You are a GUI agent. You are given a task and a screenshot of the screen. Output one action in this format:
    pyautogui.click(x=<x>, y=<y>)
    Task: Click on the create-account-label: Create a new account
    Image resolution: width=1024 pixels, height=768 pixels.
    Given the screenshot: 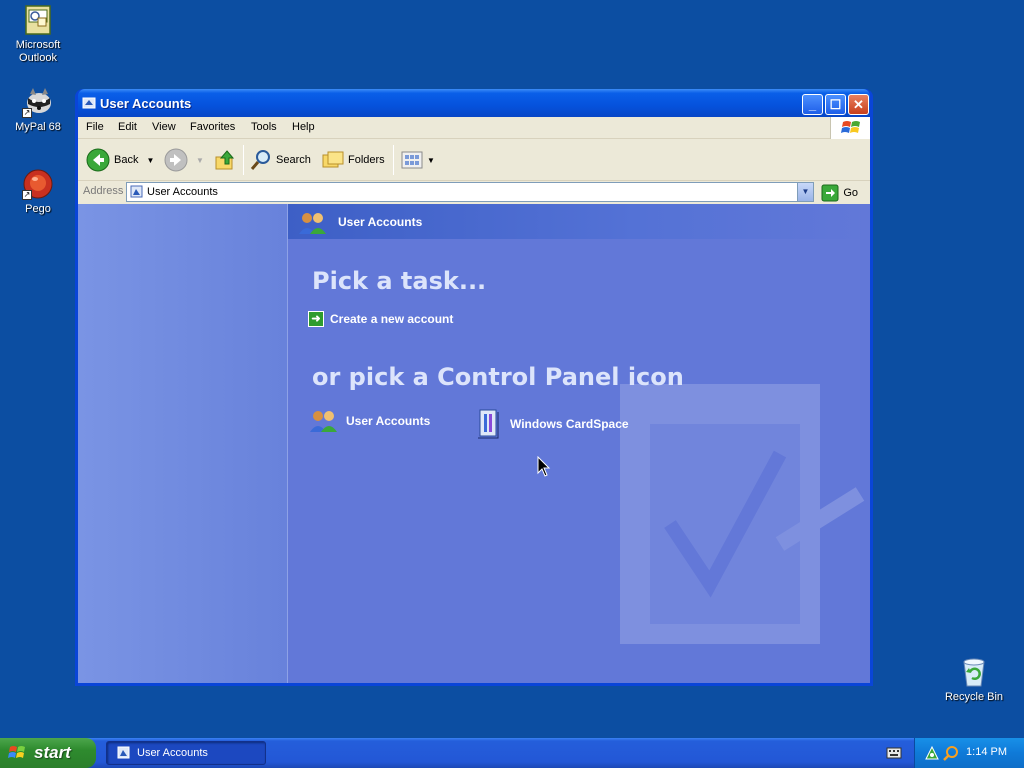 What is the action you would take?
    pyautogui.click(x=392, y=319)
    